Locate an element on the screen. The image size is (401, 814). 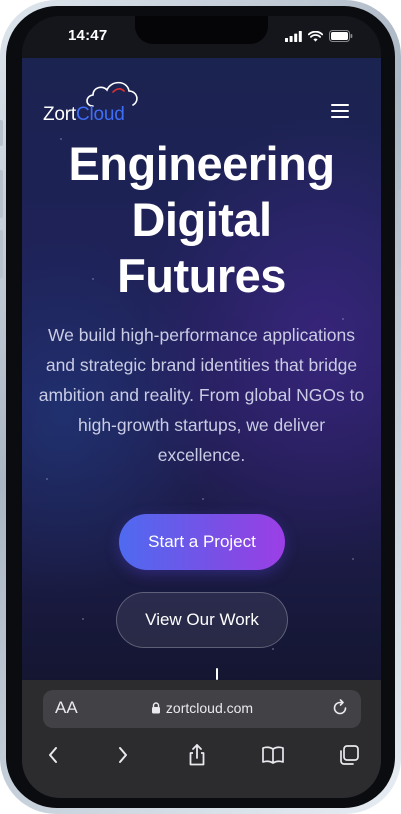
signal-icon is located at coordinates (293, 38).